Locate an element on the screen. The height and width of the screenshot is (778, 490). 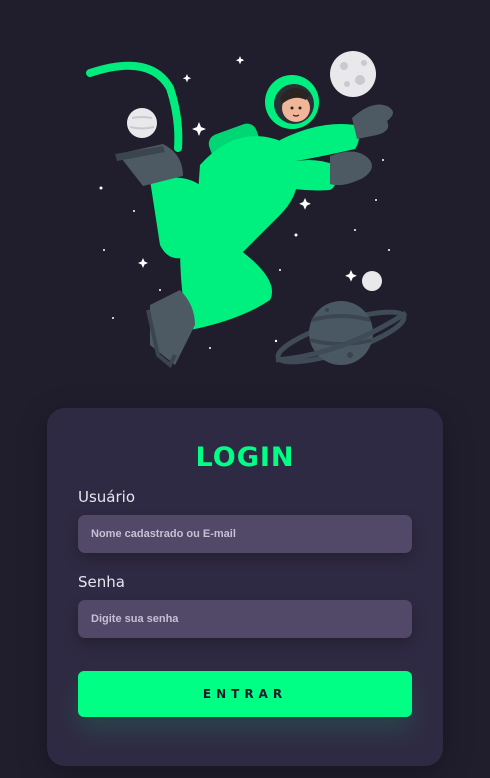
moon-tiny-icon is located at coordinates (372, 281).